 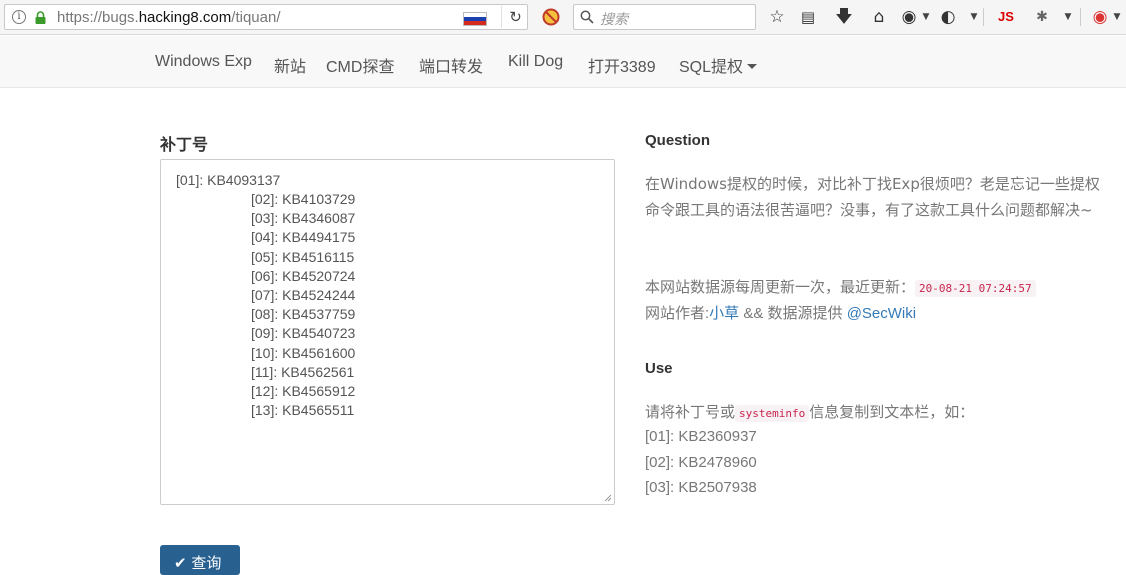 What do you see at coordinates (203, 62) in the screenshot?
I see `nav-windows-exp: Windows Exp` at bounding box center [203, 62].